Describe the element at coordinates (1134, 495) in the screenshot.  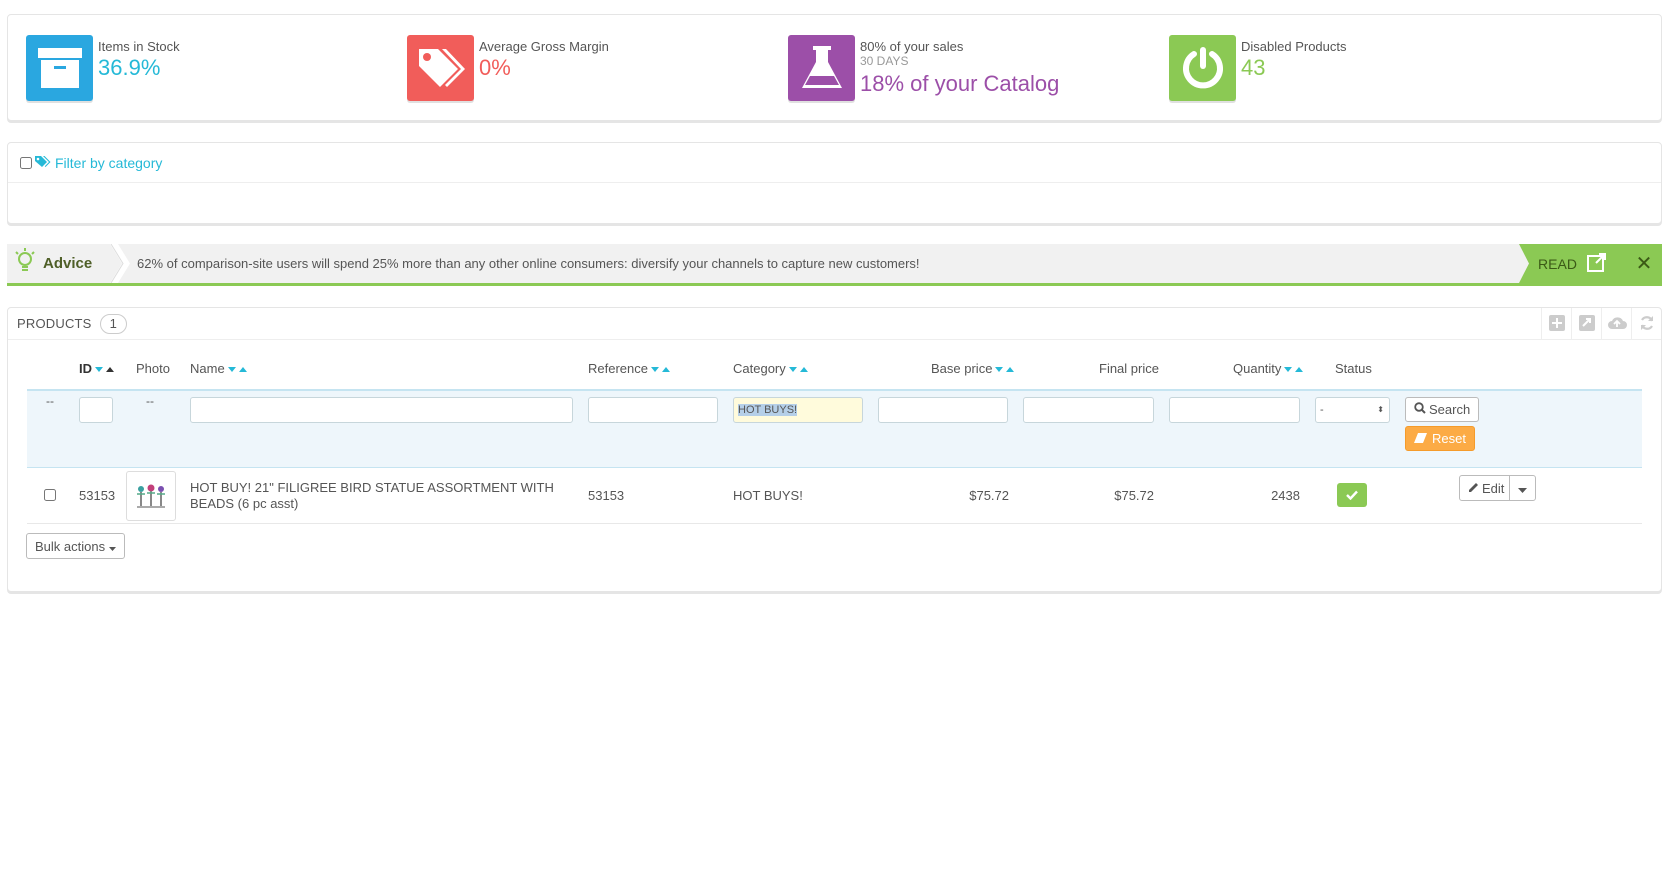
I see `row-final-price: $75.72` at that location.